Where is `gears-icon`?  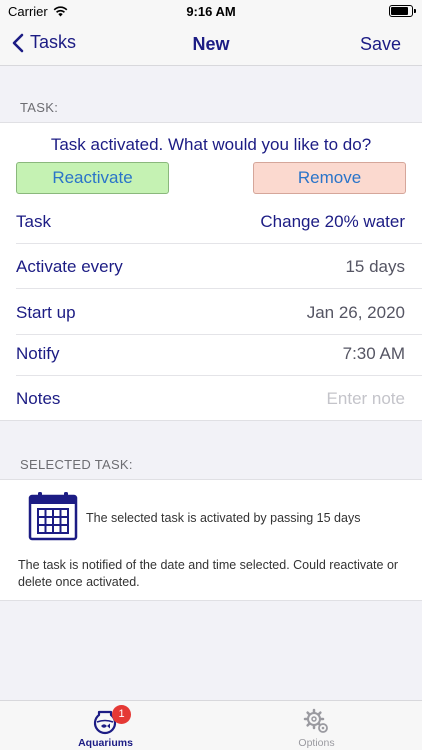 gears-icon is located at coordinates (315, 720).